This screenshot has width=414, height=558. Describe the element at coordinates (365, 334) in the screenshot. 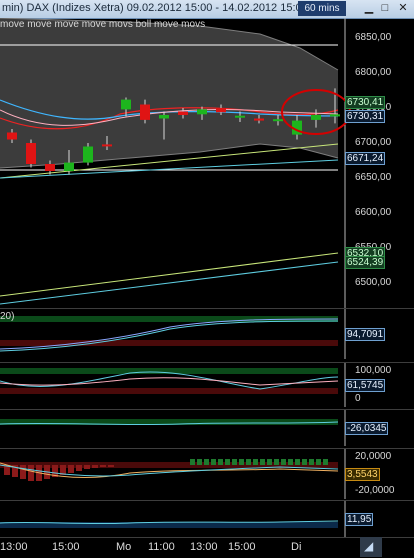

I see `panel-value-marker: 94,7091` at that location.